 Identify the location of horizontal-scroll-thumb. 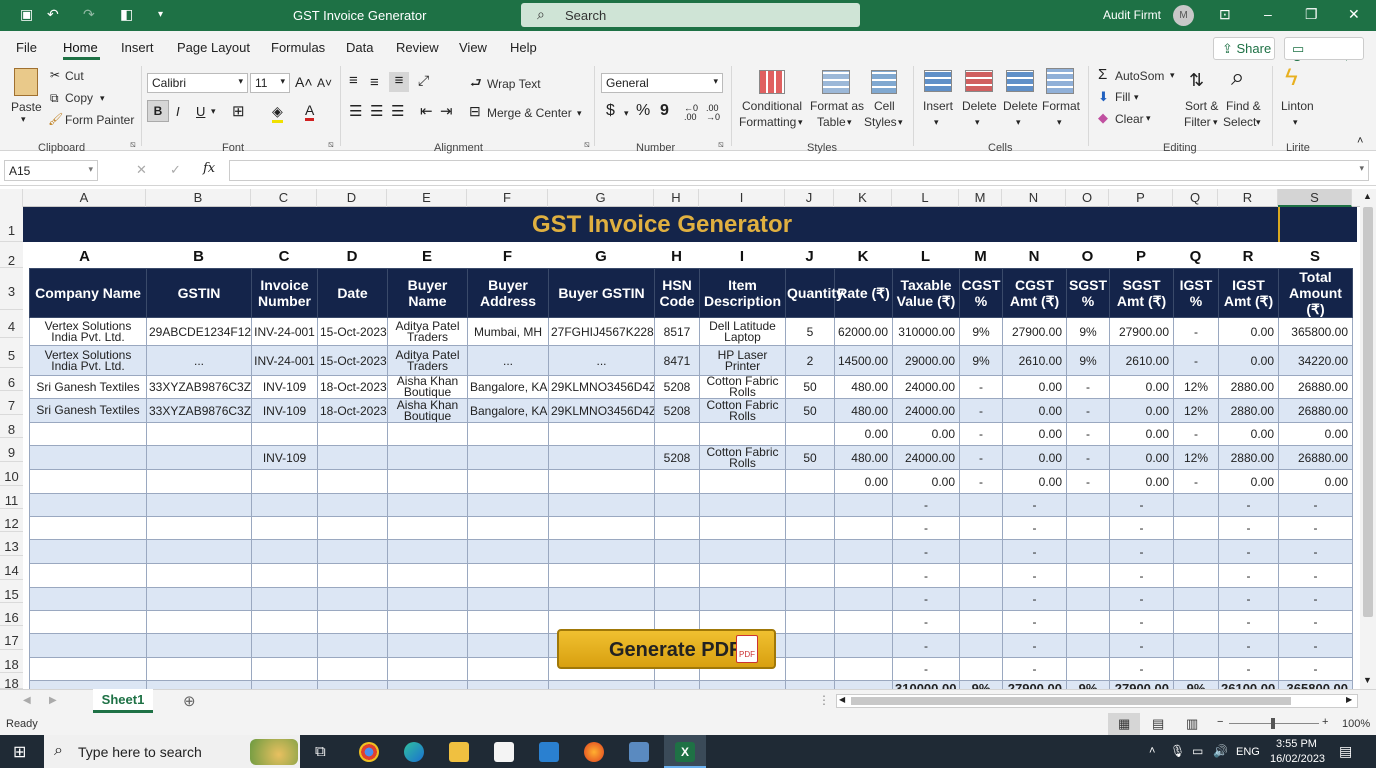
(1071, 701).